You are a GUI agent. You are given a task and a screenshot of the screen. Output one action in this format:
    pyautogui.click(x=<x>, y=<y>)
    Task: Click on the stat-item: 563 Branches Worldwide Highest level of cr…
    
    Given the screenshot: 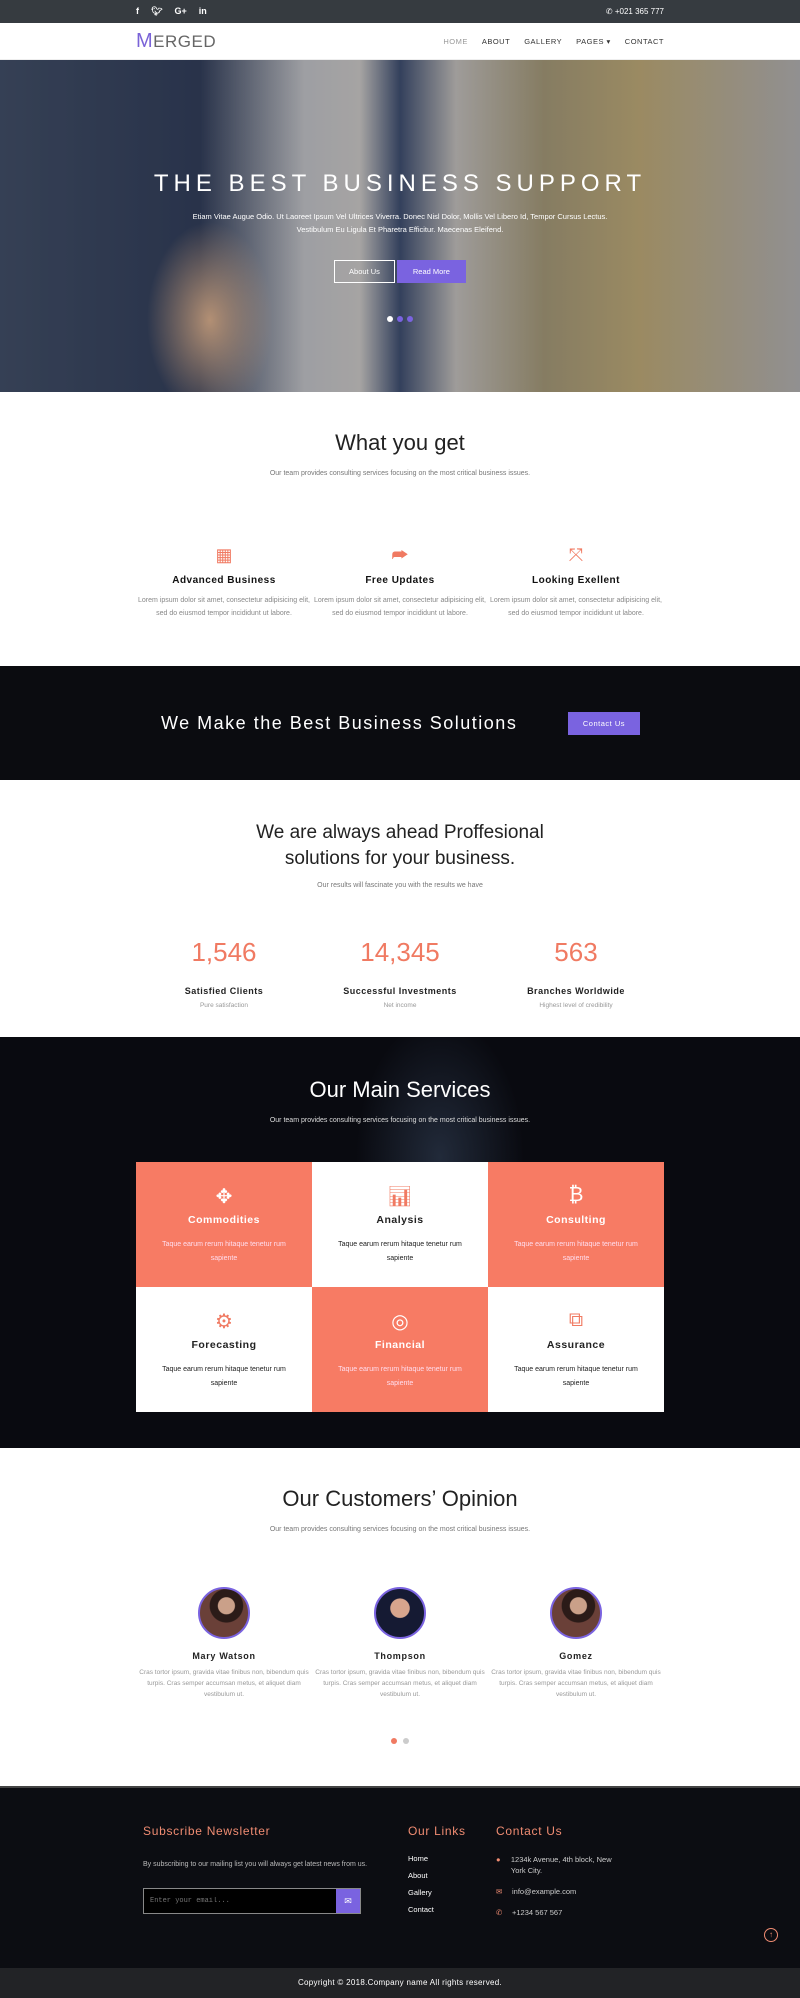 What is the action you would take?
    pyautogui.click(x=576, y=973)
    